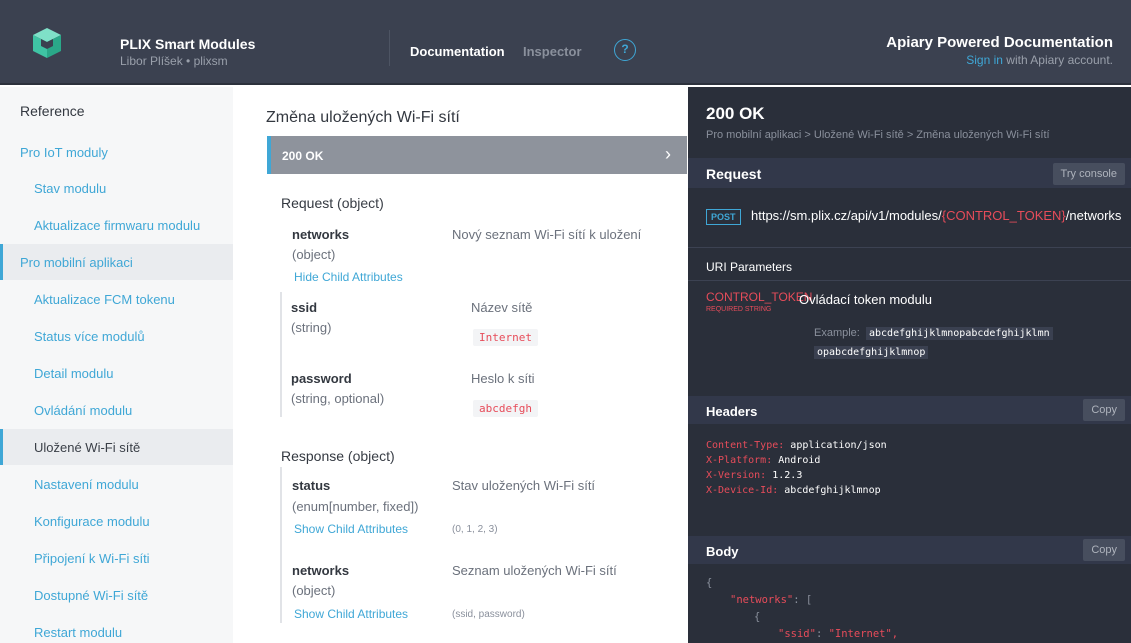 This screenshot has width=1131, height=643. What do you see at coordinates (625, 50) in the screenshot?
I see `help-icon: ?` at bounding box center [625, 50].